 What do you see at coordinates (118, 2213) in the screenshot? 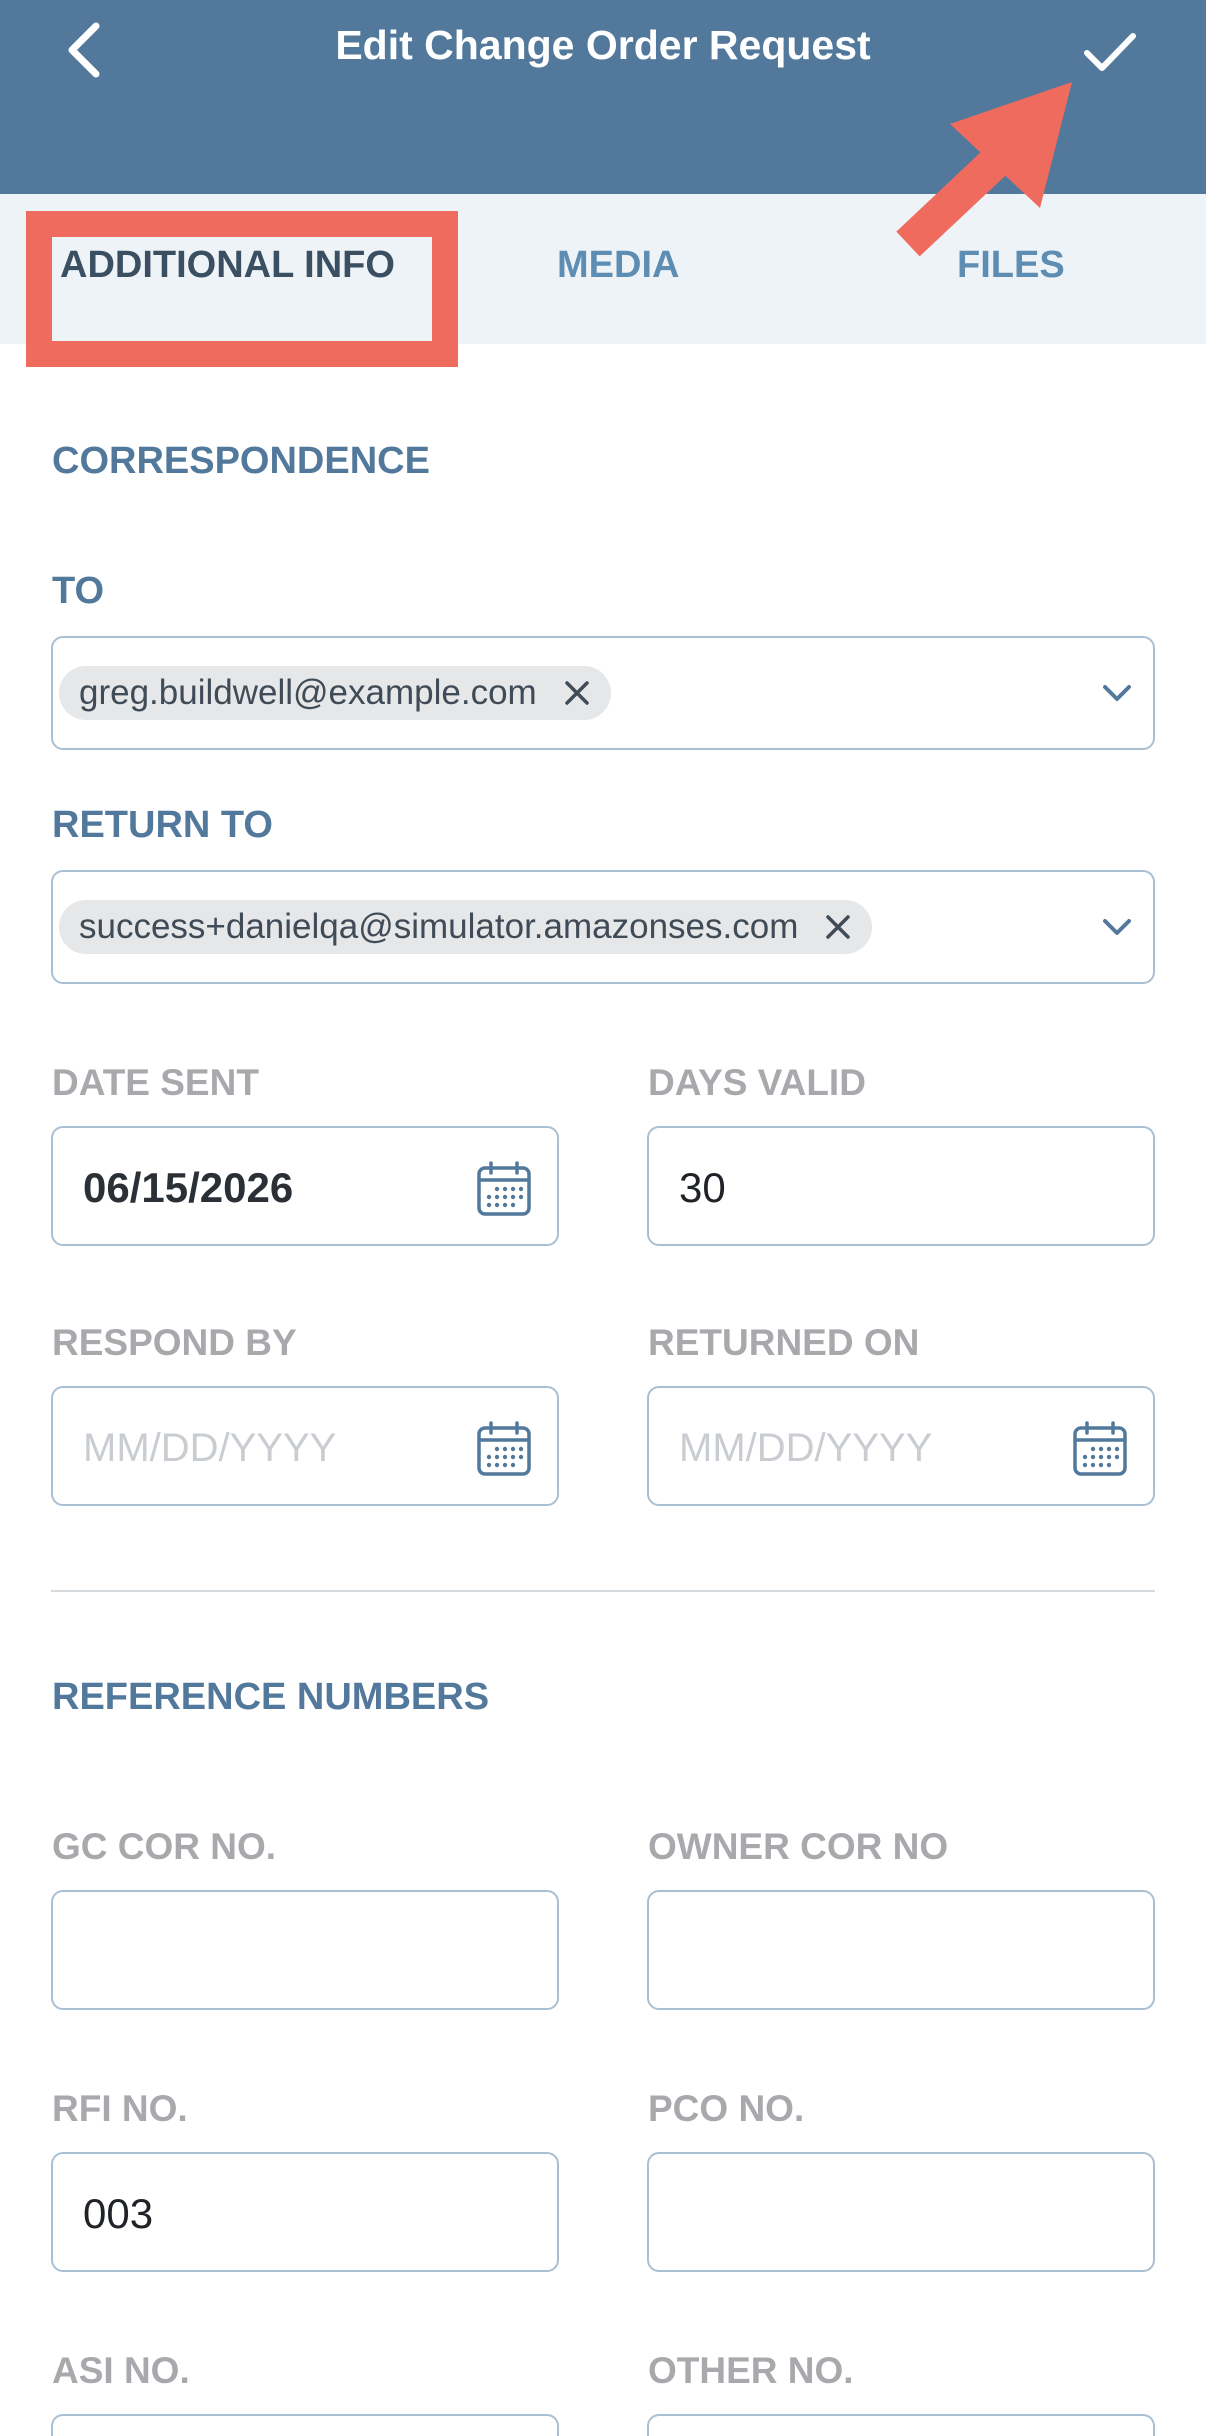
I see `rfi-value: 003` at bounding box center [118, 2213].